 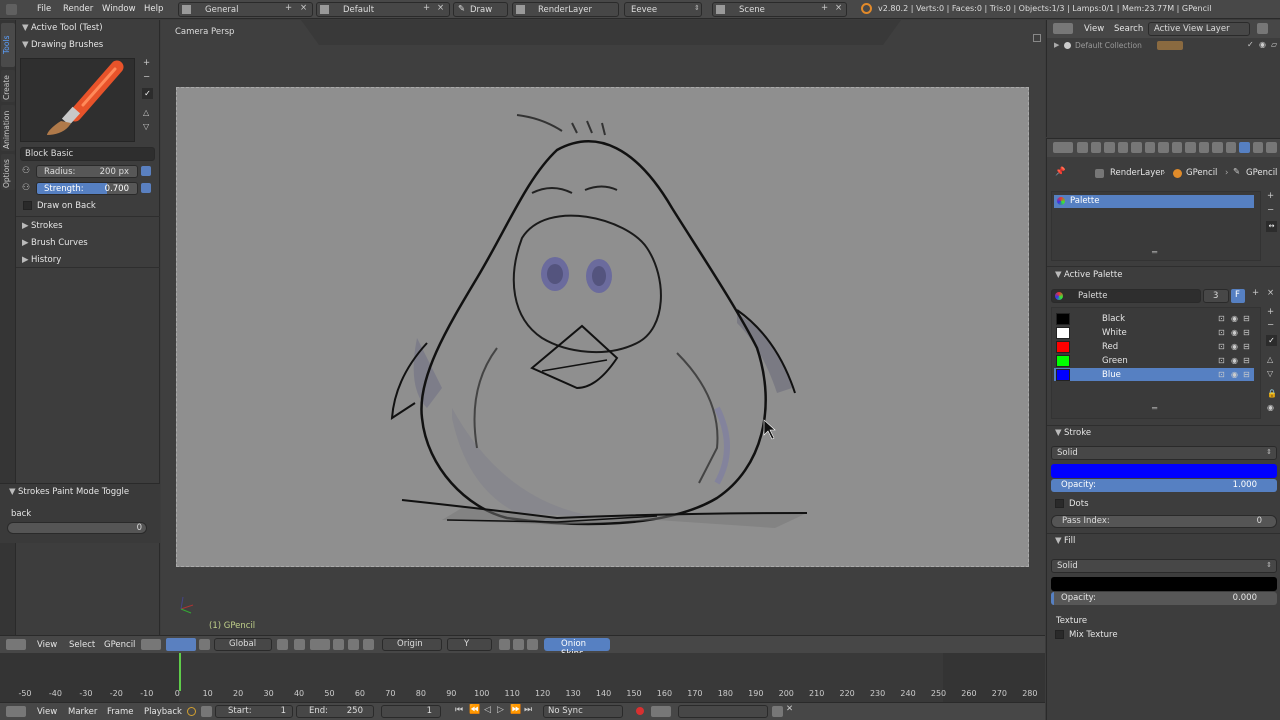 What do you see at coordinates (565, 9) in the screenshot?
I see `render-layer-dropdown: RenderLayer` at bounding box center [565, 9].